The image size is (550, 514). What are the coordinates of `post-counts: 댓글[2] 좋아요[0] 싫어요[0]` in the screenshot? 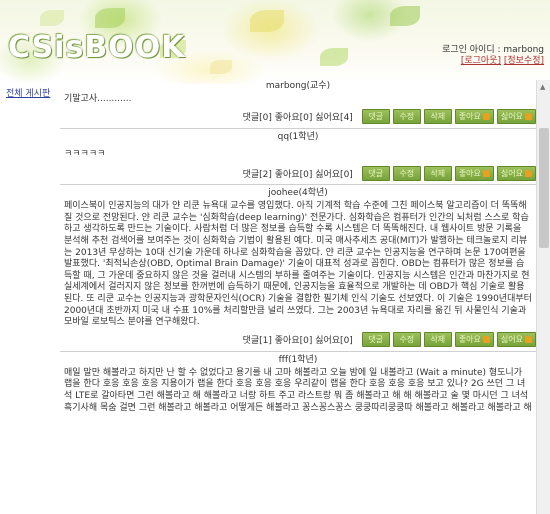 It's located at (297, 174).